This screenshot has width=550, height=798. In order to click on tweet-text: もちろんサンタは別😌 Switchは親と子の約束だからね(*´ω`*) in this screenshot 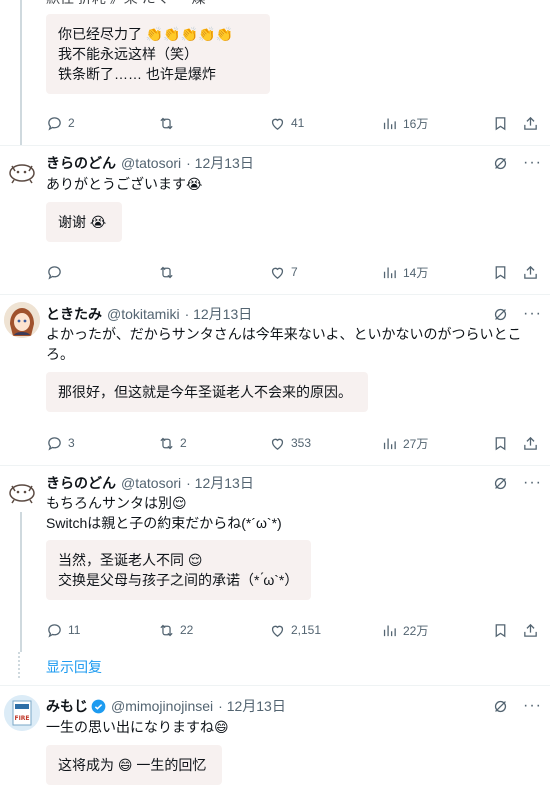, I will do `click(291, 513)`.